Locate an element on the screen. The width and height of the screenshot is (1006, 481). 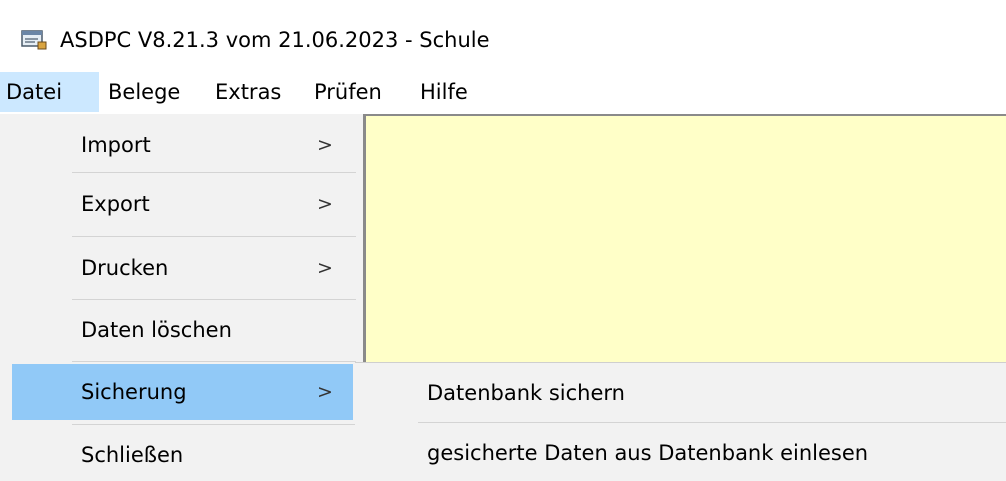
menu-datei: Datei is located at coordinates (49, 92).